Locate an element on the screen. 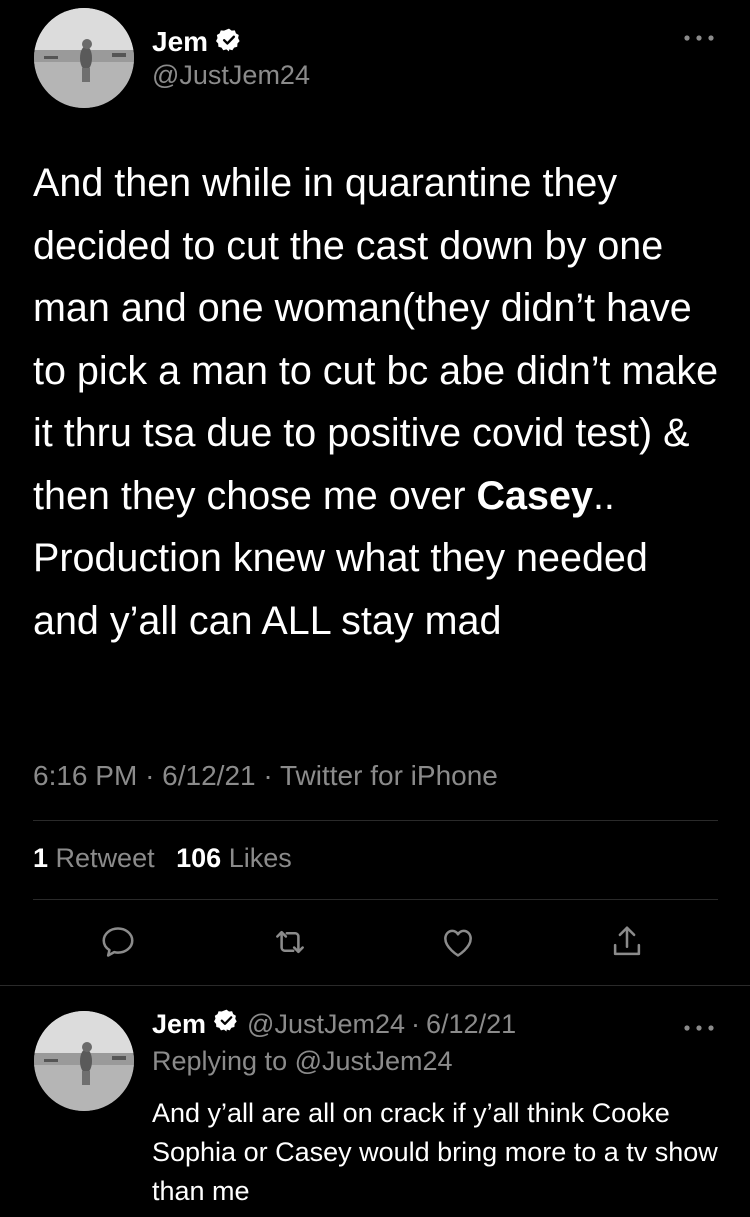  tweet-time: 6:16 PM is located at coordinates (85, 775).